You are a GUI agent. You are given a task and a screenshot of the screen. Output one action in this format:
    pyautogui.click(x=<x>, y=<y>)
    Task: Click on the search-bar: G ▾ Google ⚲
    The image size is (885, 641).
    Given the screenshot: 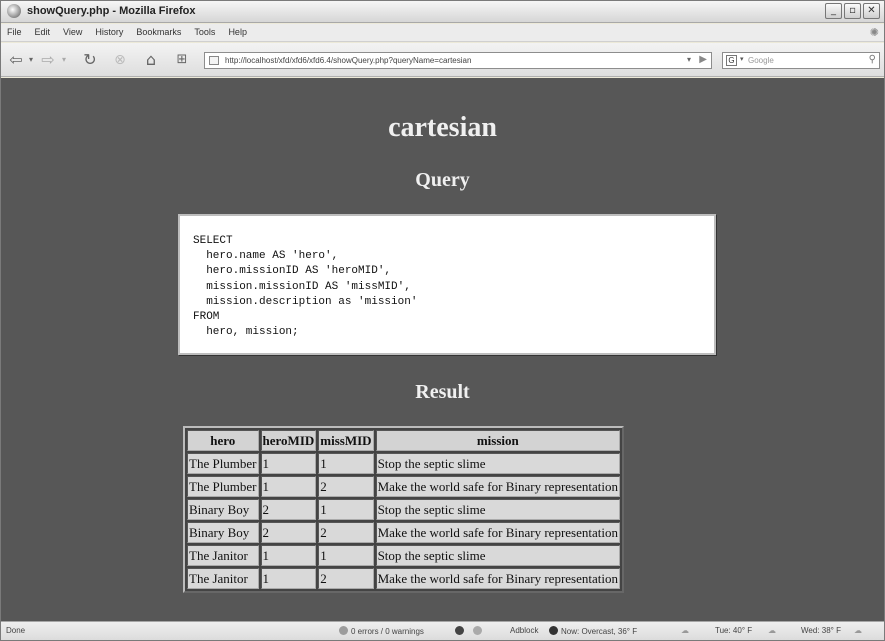 What is the action you would take?
    pyautogui.click(x=801, y=60)
    